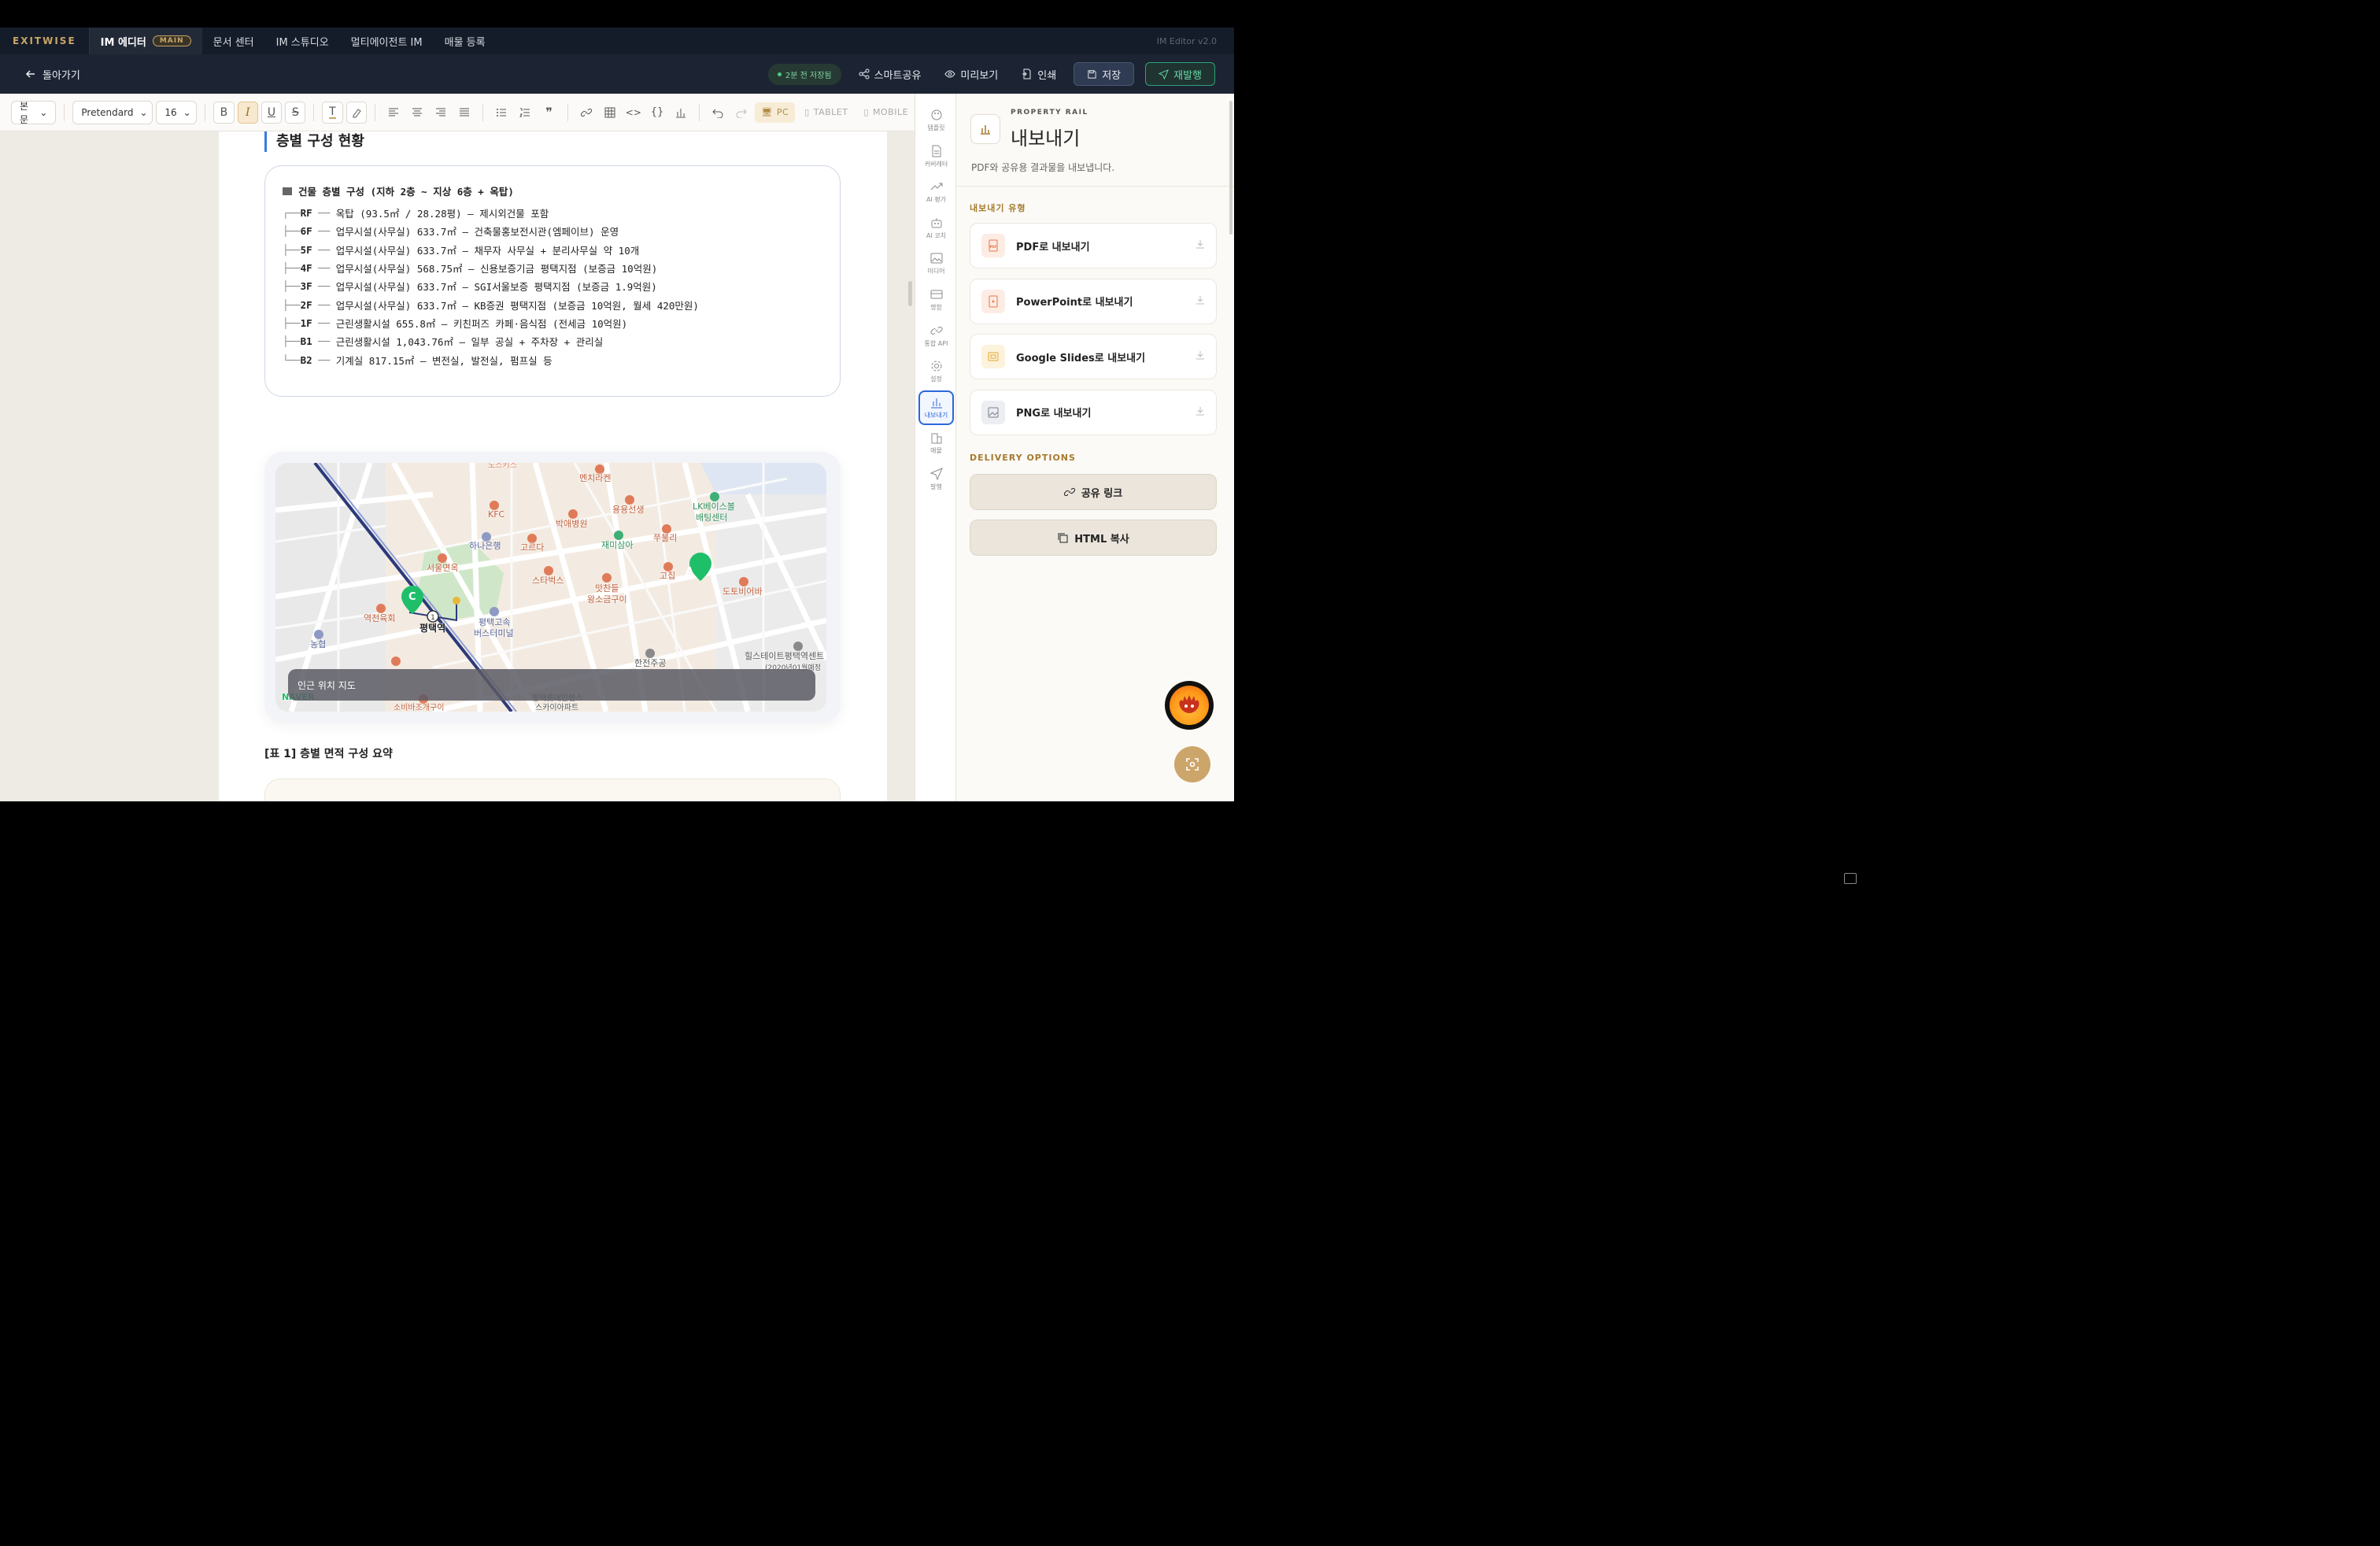  I want to click on align-justify-button, so click(464, 113).